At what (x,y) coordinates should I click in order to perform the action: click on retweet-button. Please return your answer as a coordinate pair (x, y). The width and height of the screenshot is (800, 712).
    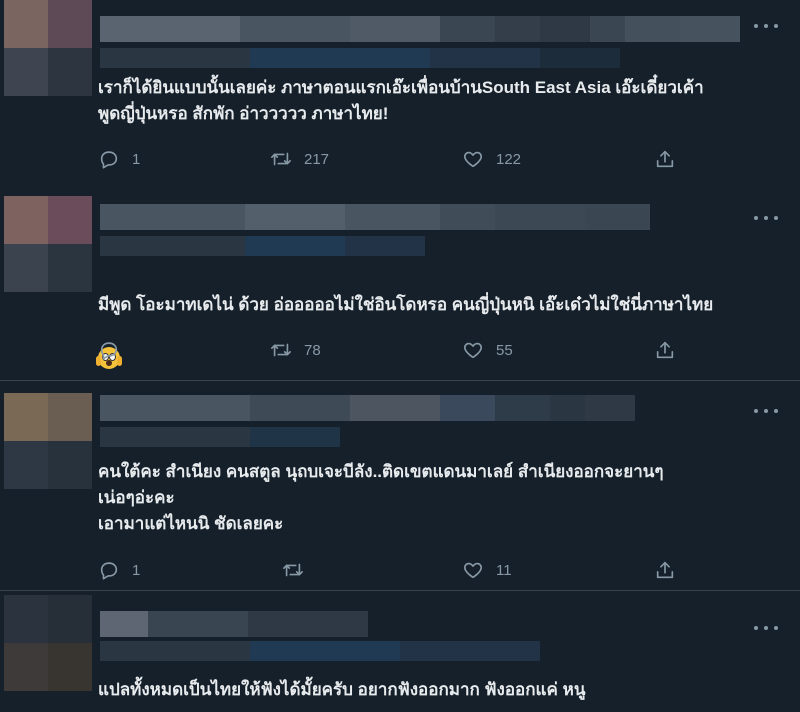
    Looking at the image, I should click on (299, 570).